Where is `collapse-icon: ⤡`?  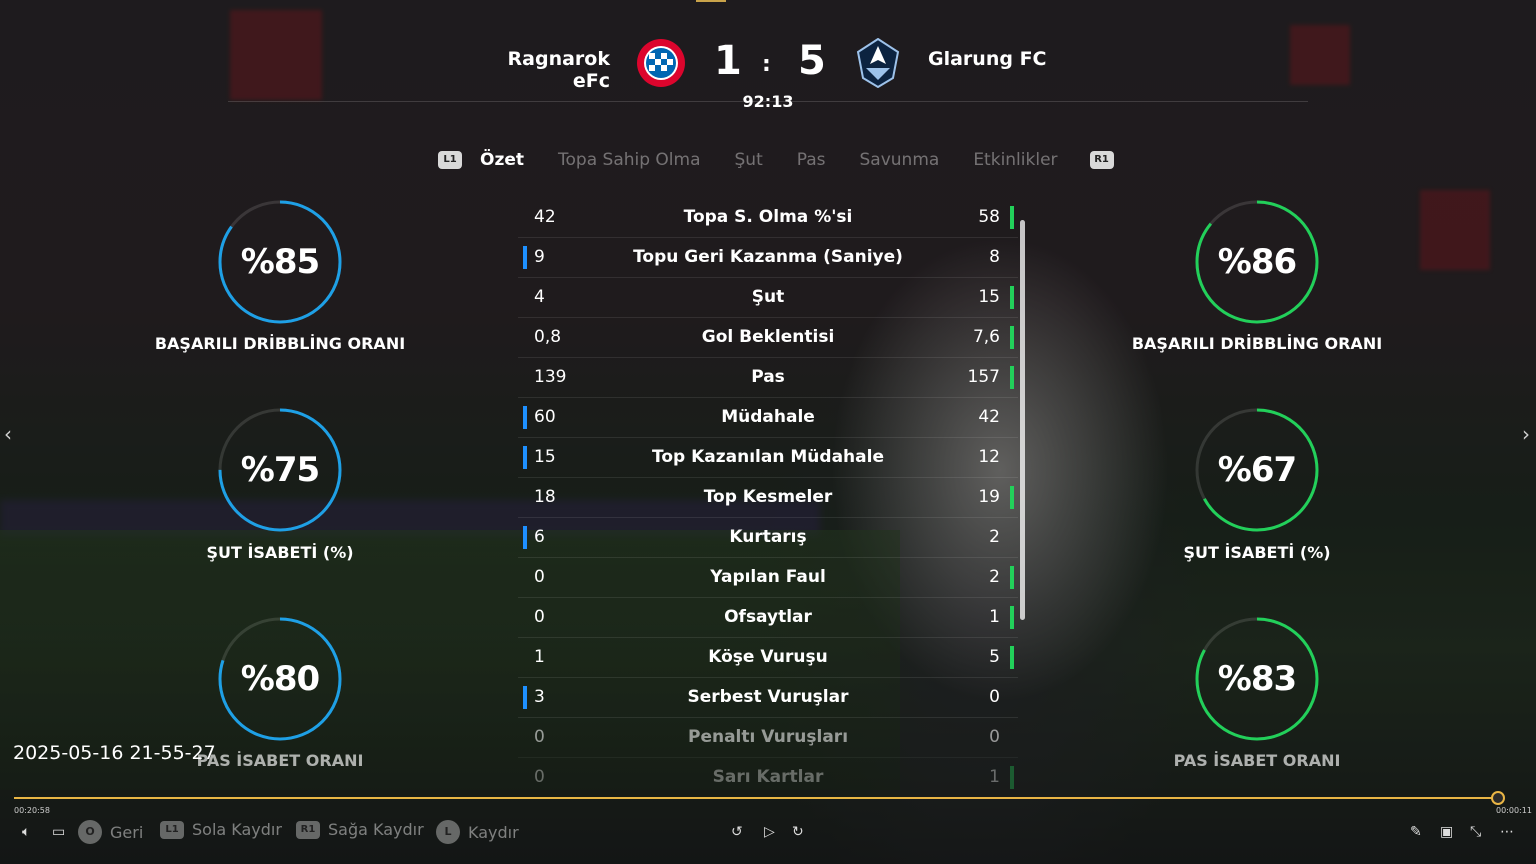 collapse-icon: ⤡ is located at coordinates (1475, 832).